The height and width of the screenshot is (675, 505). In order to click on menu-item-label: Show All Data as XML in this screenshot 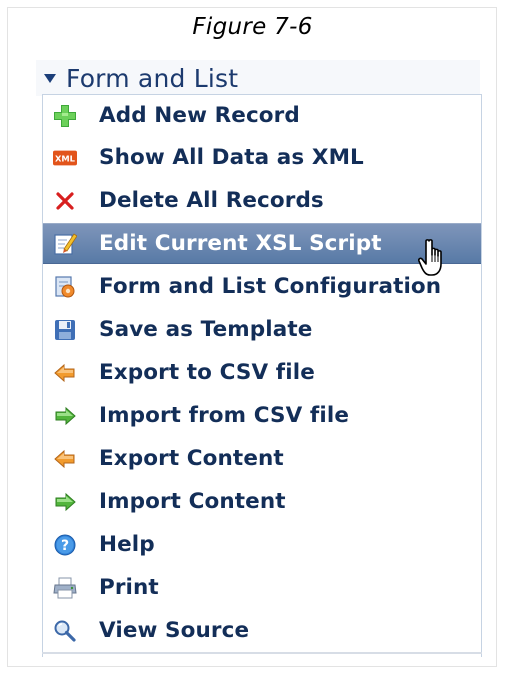, I will do `click(231, 157)`.